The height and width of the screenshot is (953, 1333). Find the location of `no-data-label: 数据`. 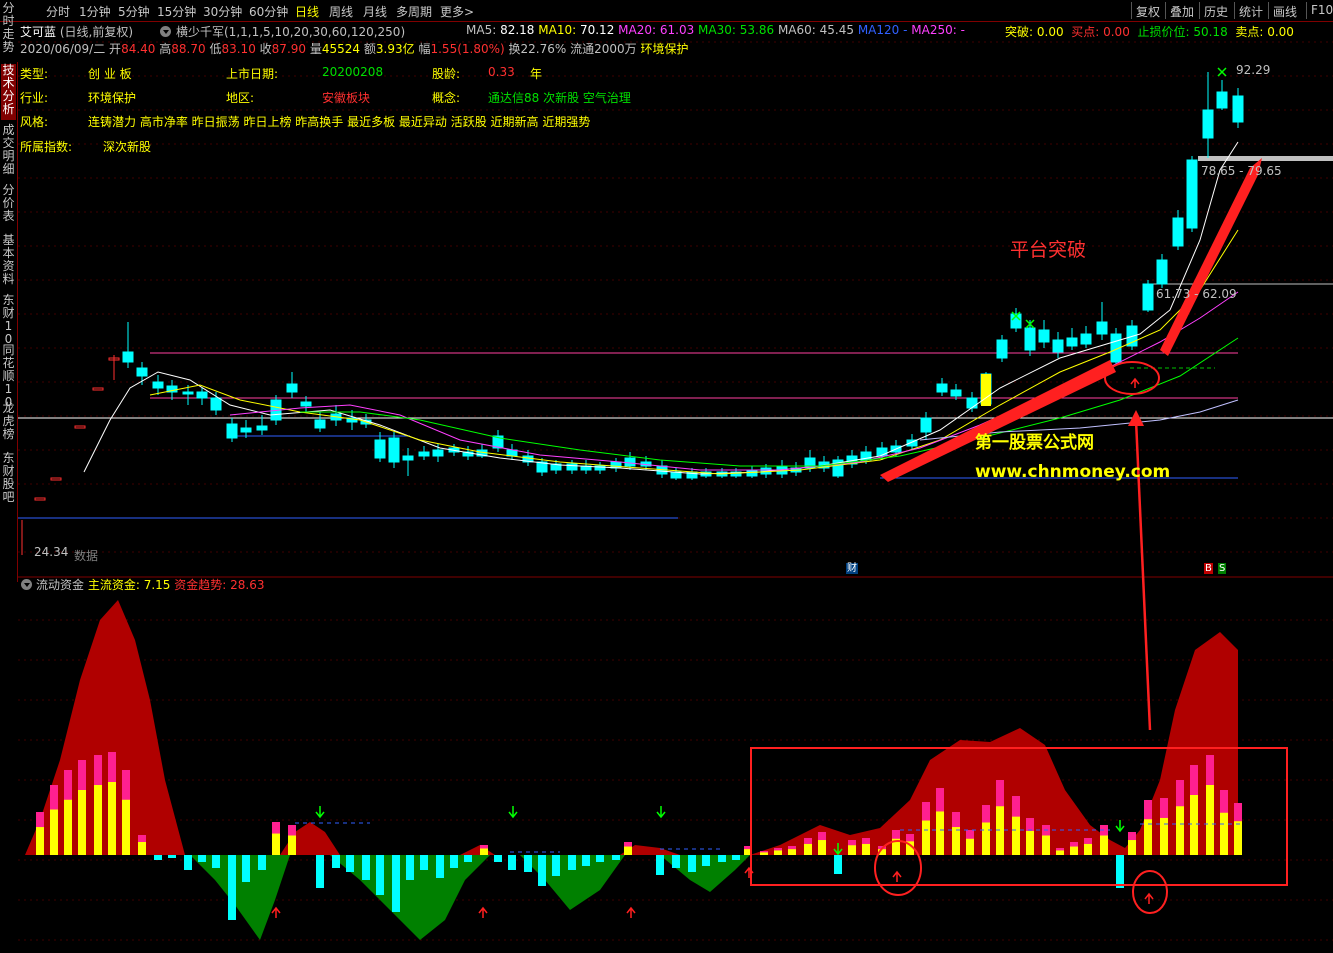

no-data-label: 数据 is located at coordinates (86, 556).